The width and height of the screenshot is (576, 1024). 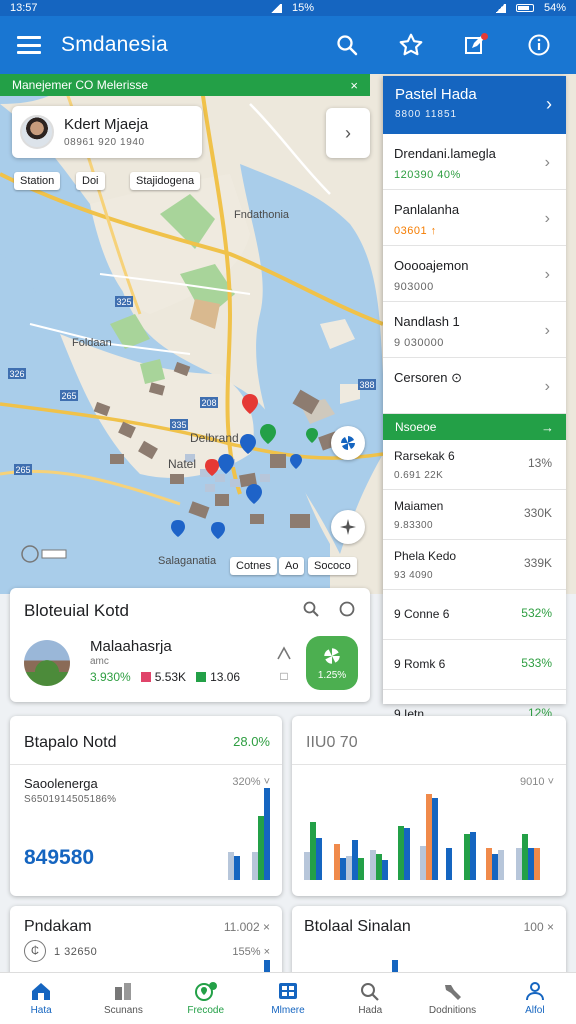 I want to click on mini-row-value: 13%, so click(x=539, y=463).